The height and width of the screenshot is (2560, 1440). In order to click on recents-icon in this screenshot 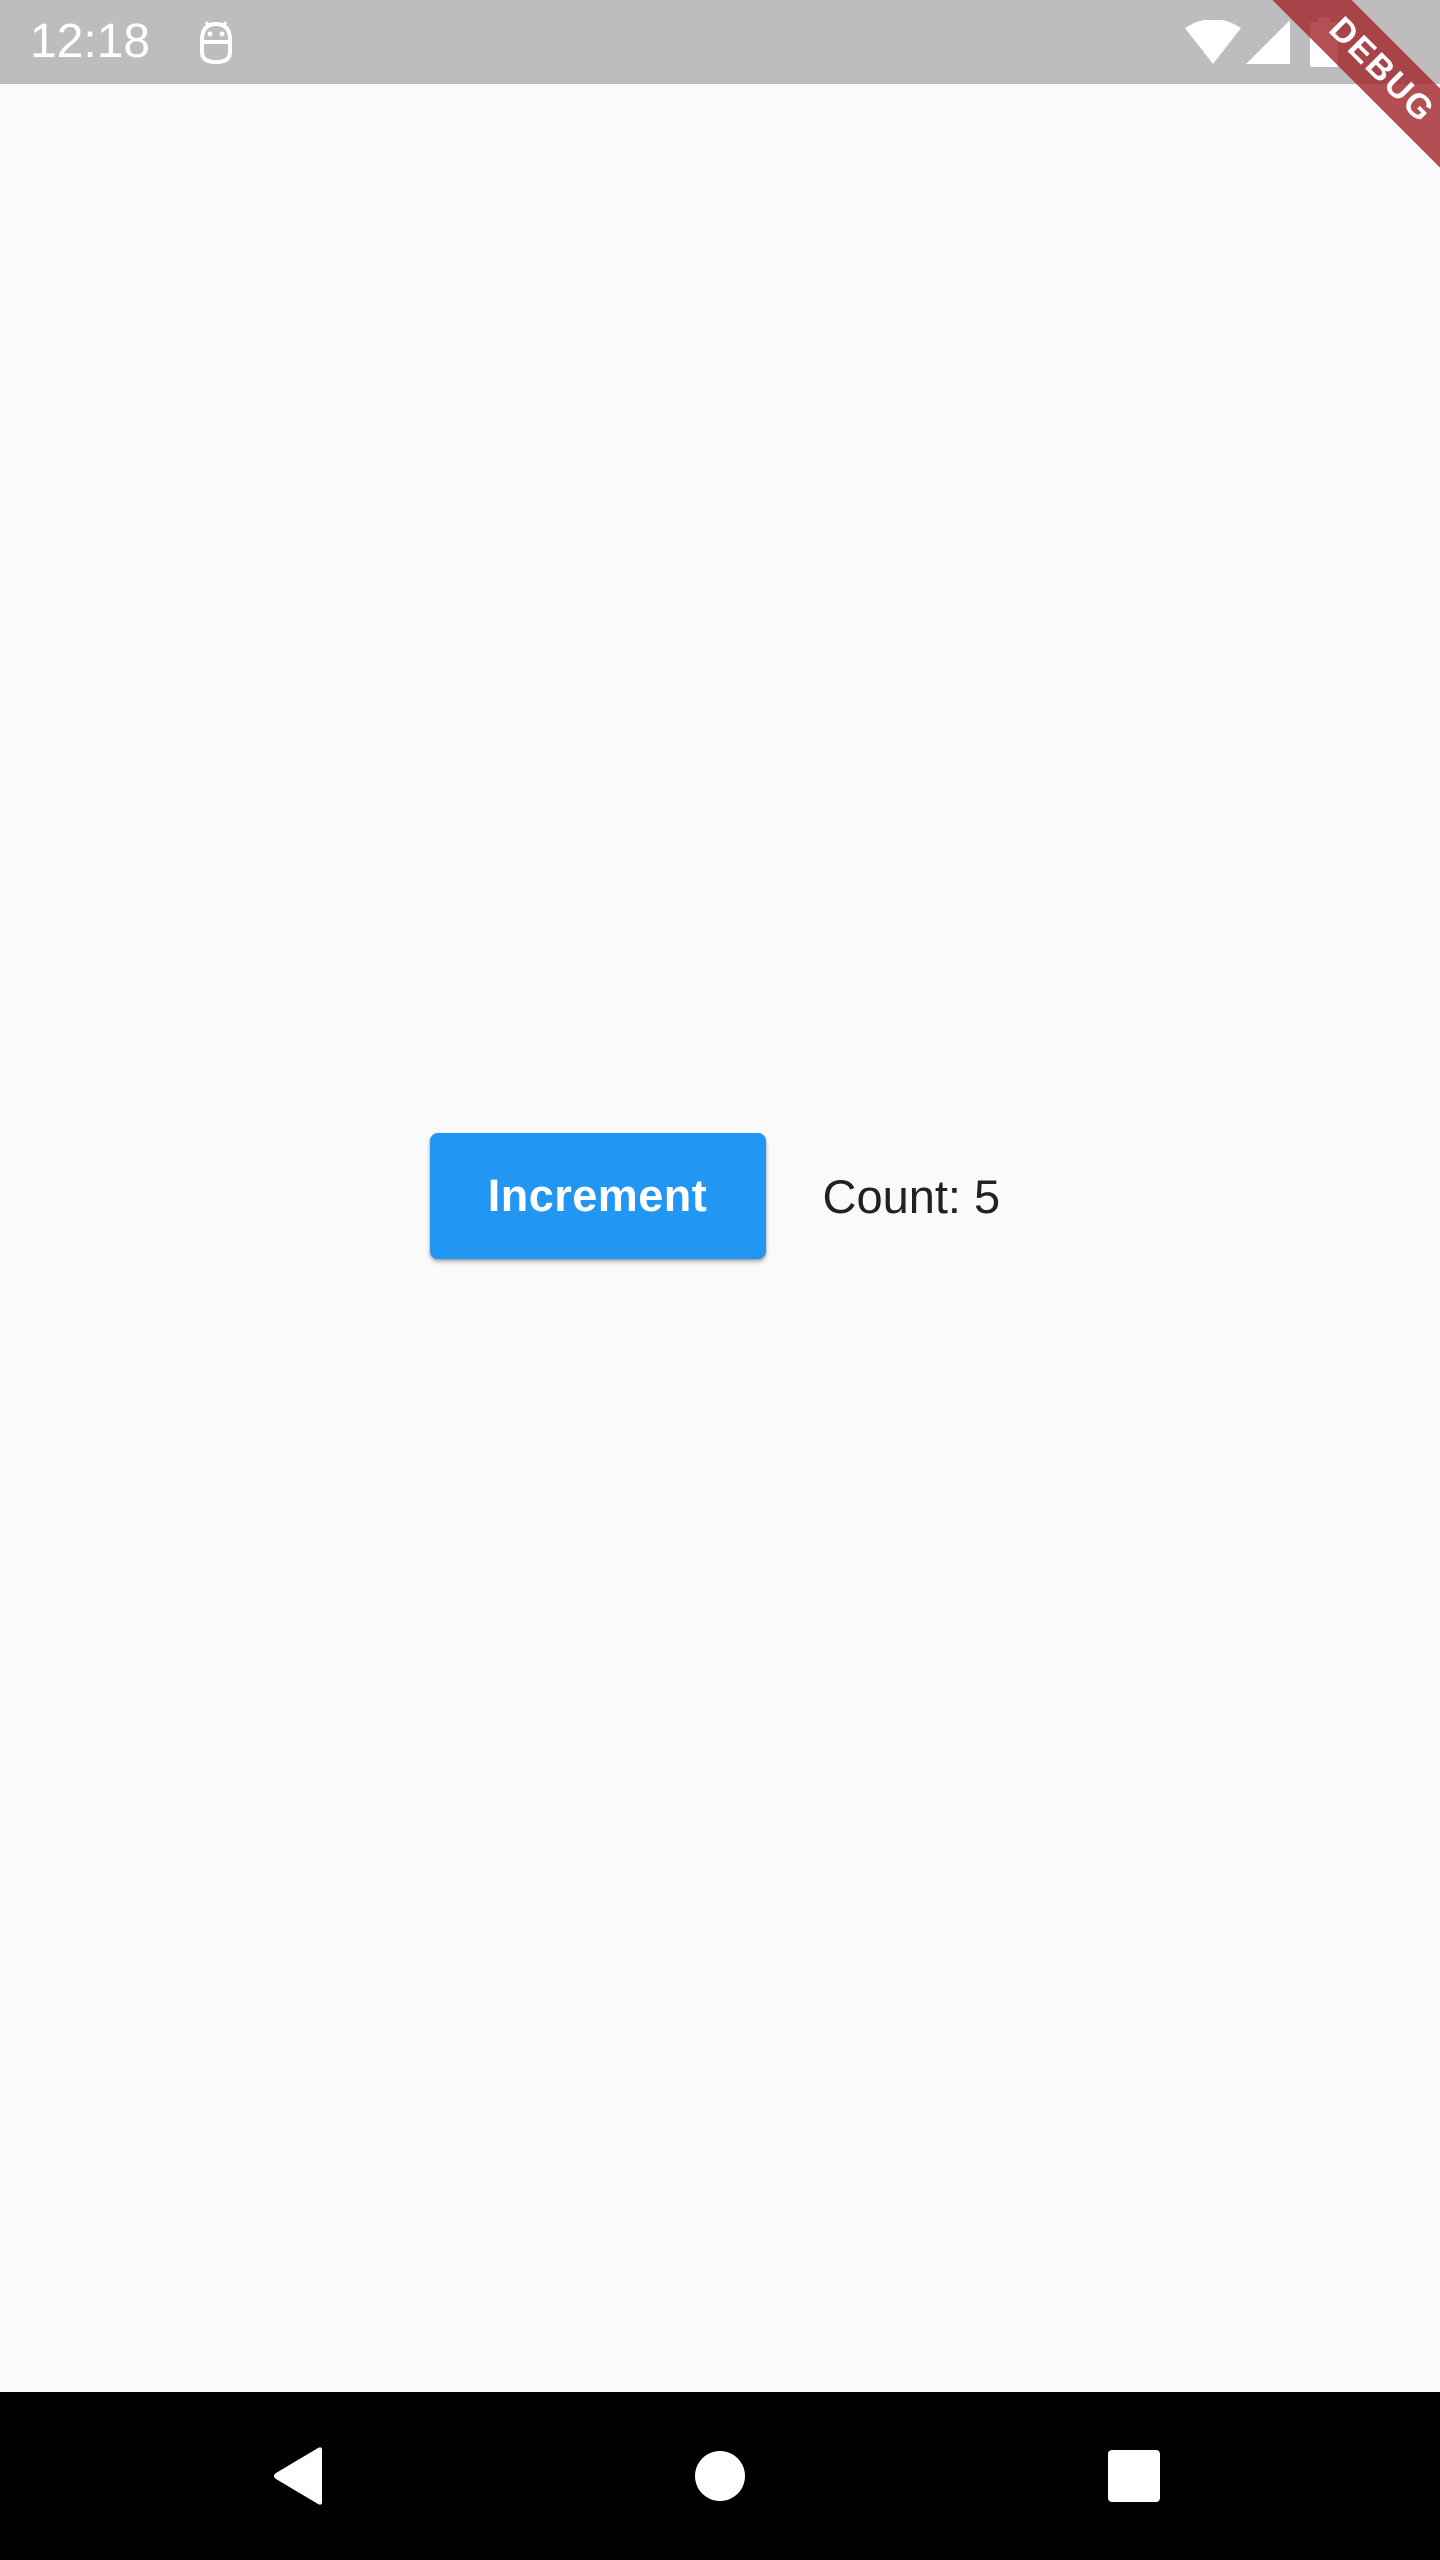, I will do `click(1134, 2476)`.